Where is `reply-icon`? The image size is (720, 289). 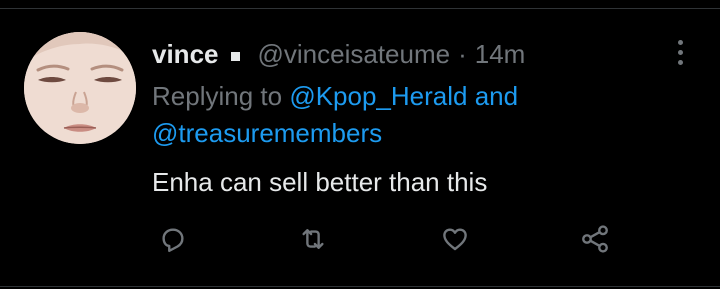 reply-icon is located at coordinates (173, 240).